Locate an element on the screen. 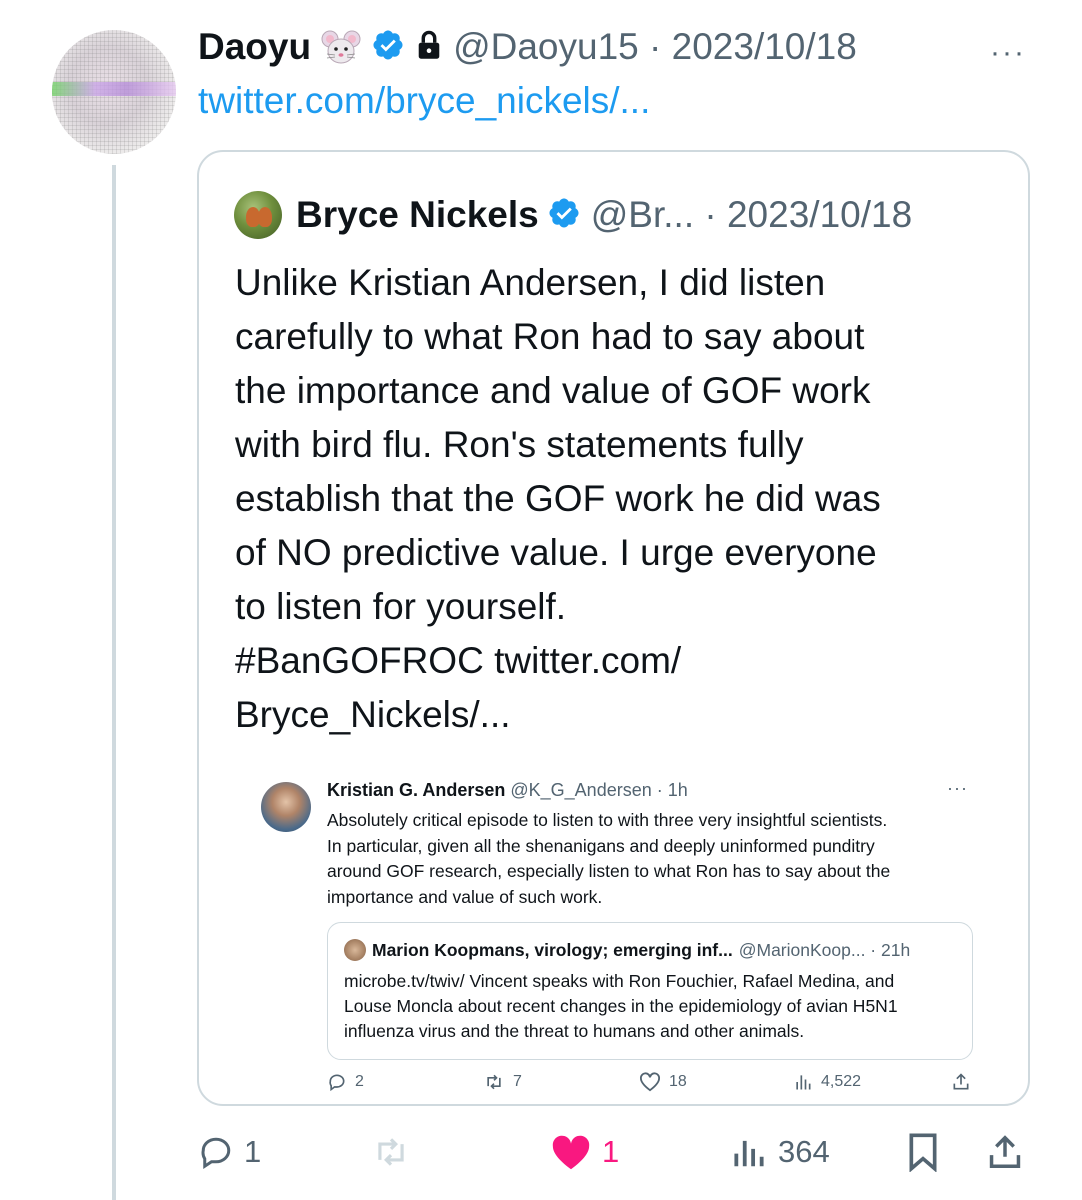 This screenshot has width=1082, height=1200. bookmark-button is located at coordinates (923, 1152).